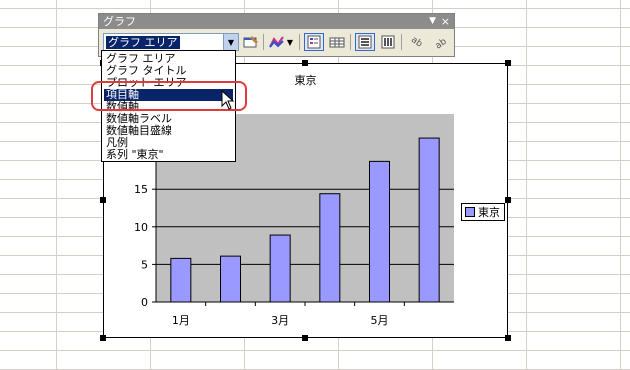 The width and height of the screenshot is (630, 370). I want to click on x-tick-label: 1月, so click(181, 320).